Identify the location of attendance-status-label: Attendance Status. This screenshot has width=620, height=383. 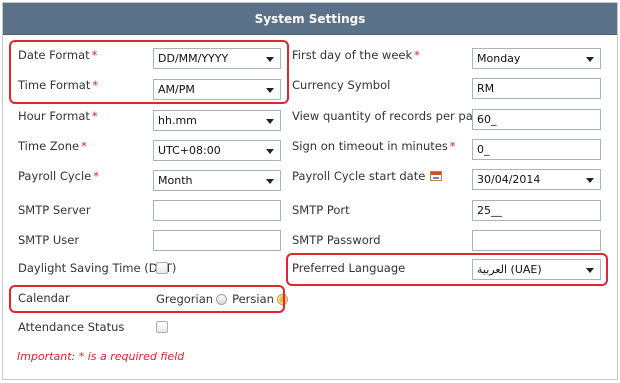
(71, 327).